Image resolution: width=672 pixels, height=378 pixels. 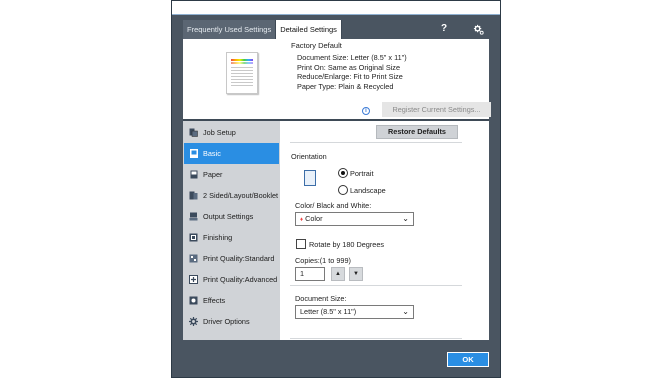 I want to click on sidebar-item-print-quality-standard: Print Quality:Standard, so click(x=231, y=258).